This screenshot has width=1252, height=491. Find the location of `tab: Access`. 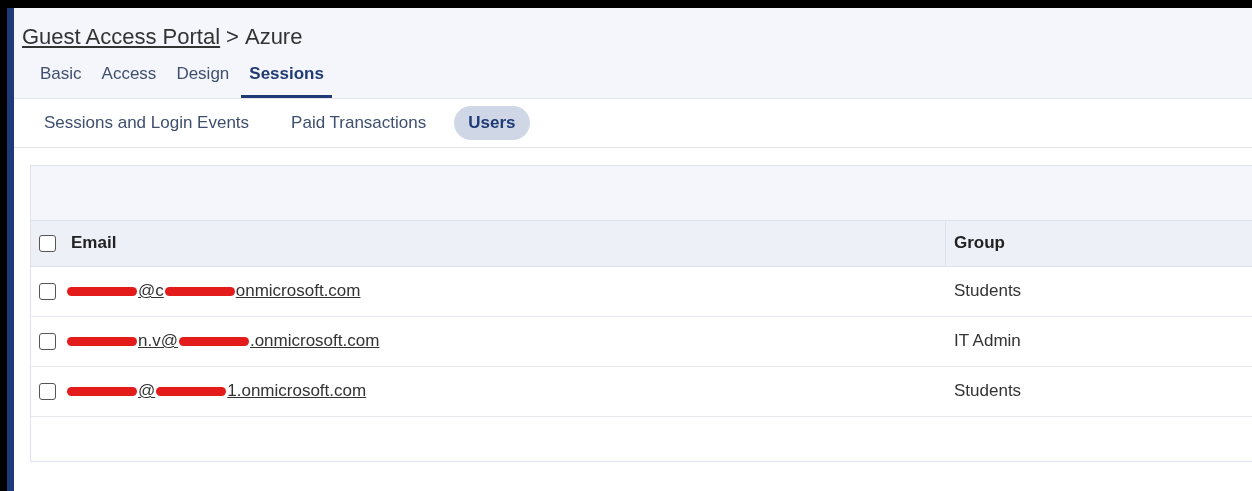

tab: Access is located at coordinates (129, 79).